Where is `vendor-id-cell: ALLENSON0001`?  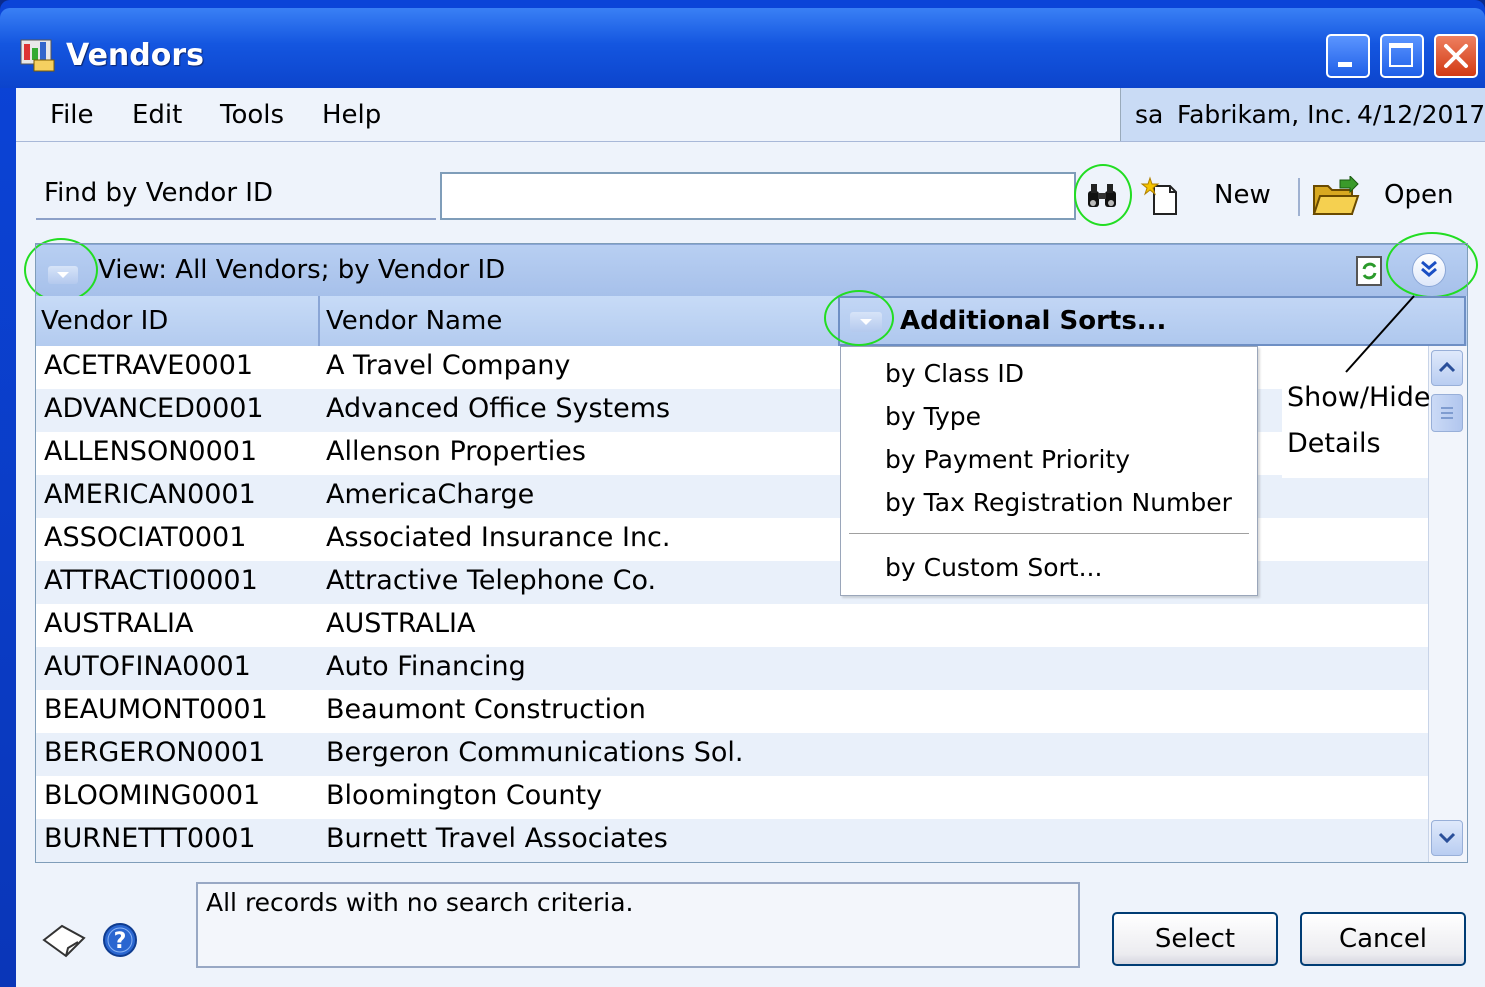
vendor-id-cell: ALLENSON0001 is located at coordinates (151, 451).